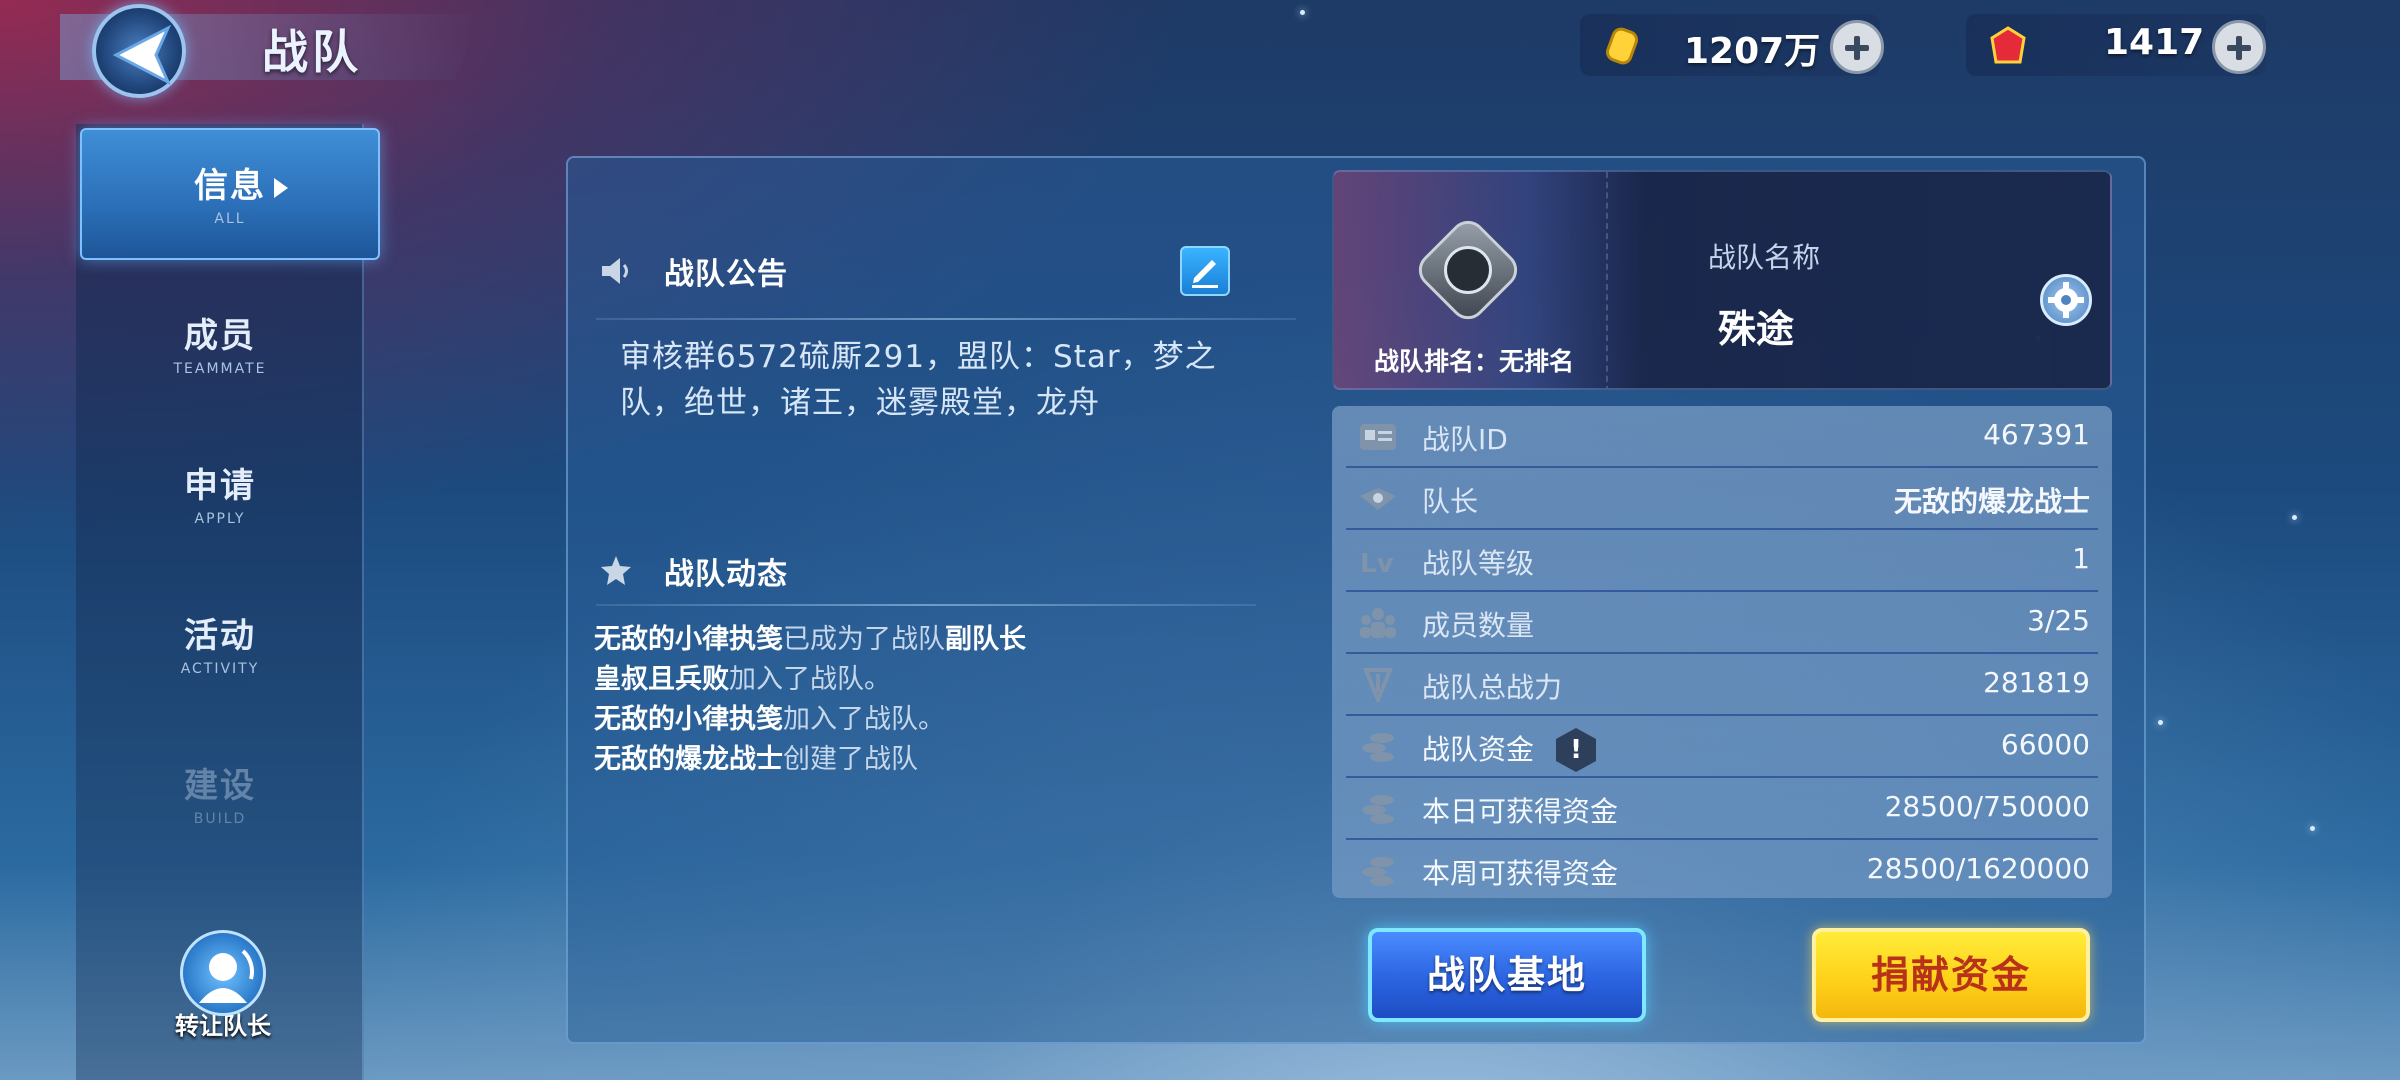 The width and height of the screenshot is (2400, 1080). What do you see at coordinates (1492, 687) in the screenshot?
I see `stat-label: 战队总战力` at bounding box center [1492, 687].